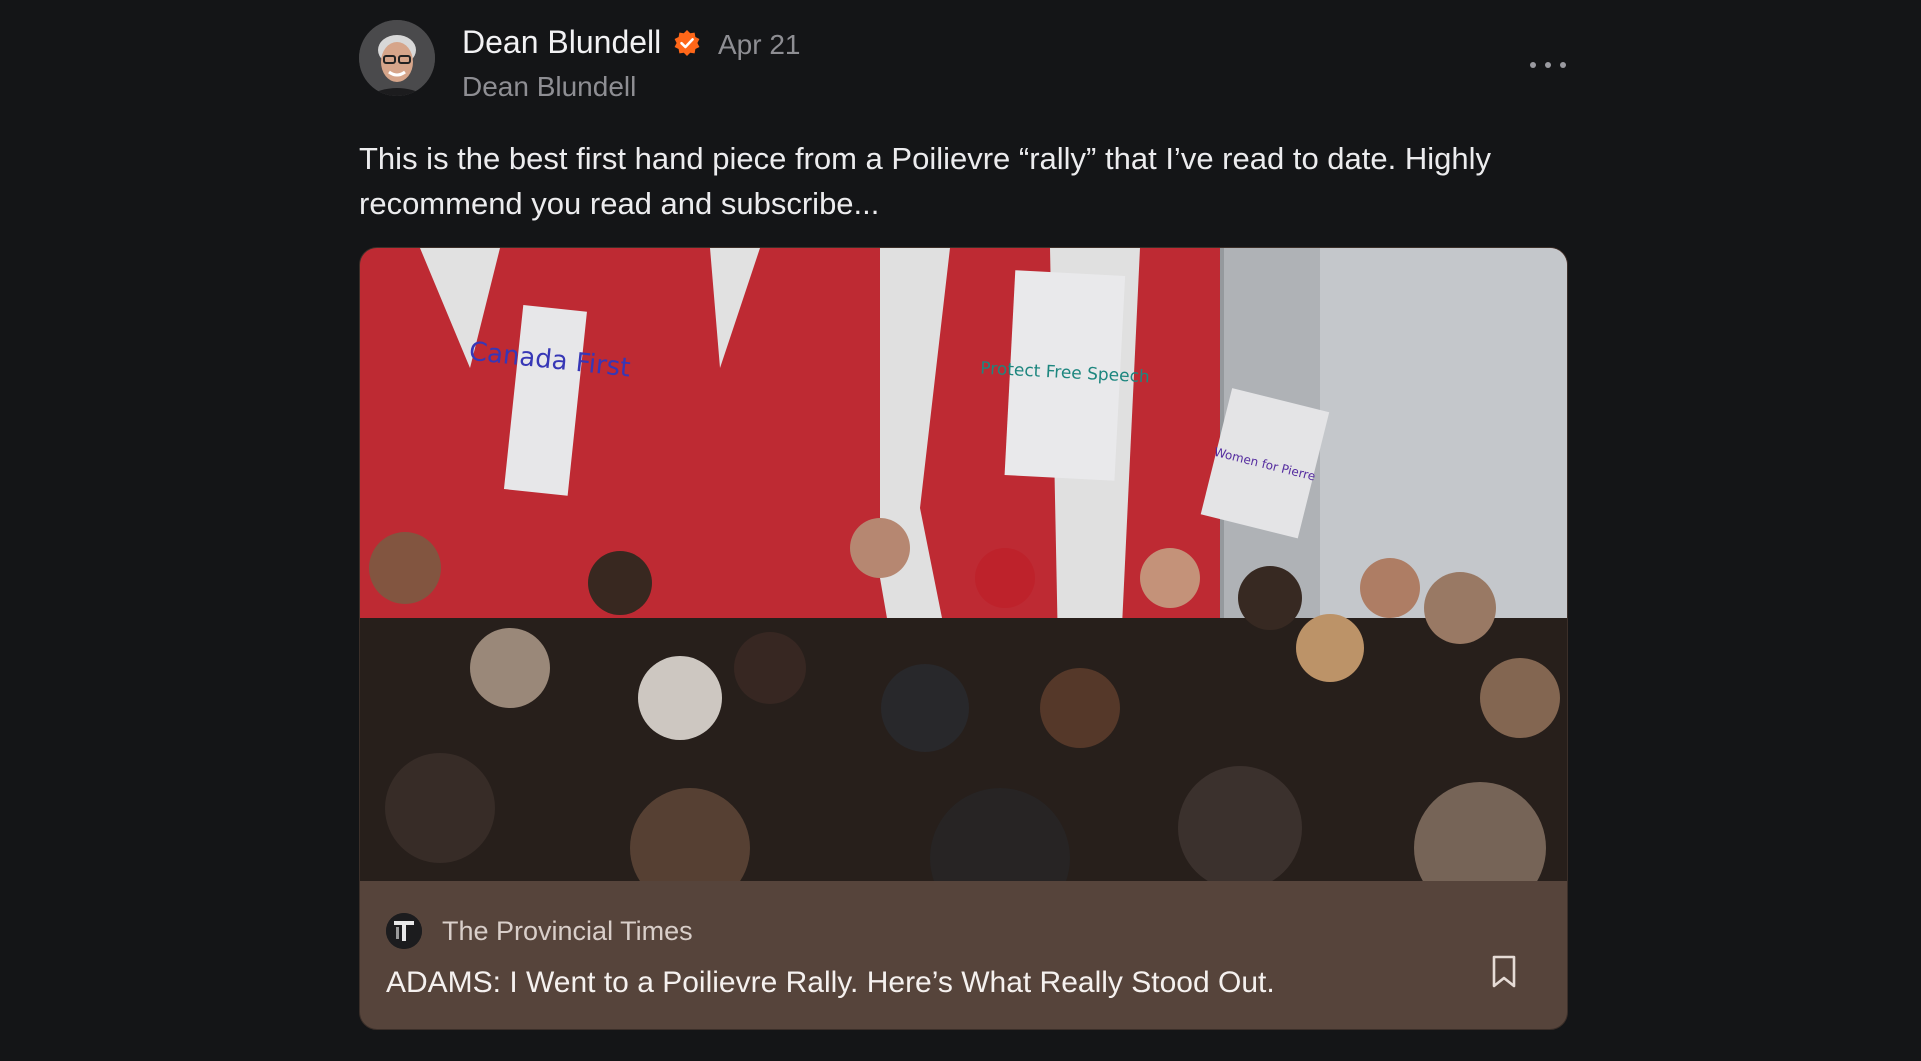 The height and width of the screenshot is (1061, 1921). I want to click on publication-logo, so click(404, 931).